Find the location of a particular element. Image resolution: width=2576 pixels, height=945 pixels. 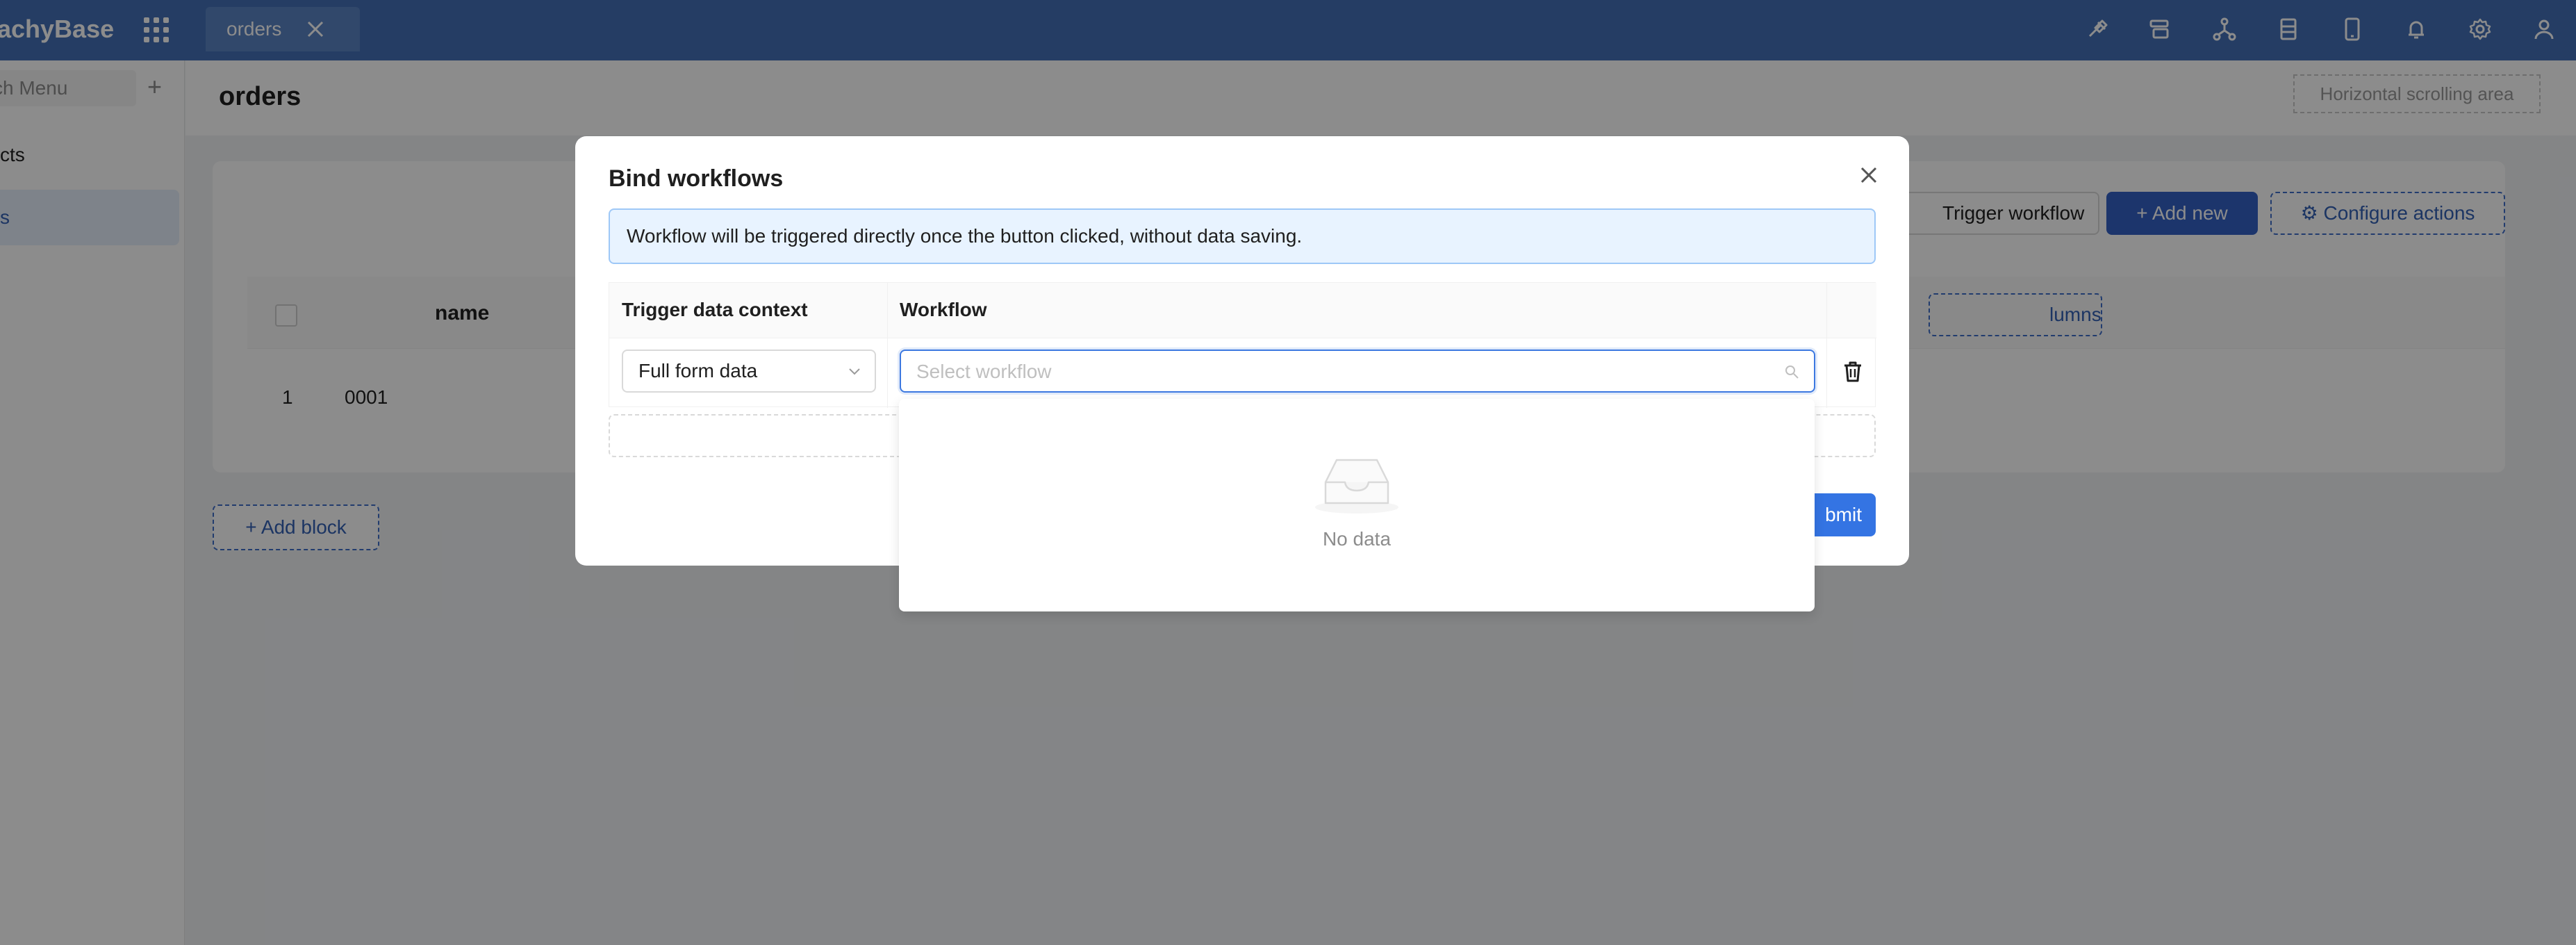

chevron-down-icon is located at coordinates (854, 371).